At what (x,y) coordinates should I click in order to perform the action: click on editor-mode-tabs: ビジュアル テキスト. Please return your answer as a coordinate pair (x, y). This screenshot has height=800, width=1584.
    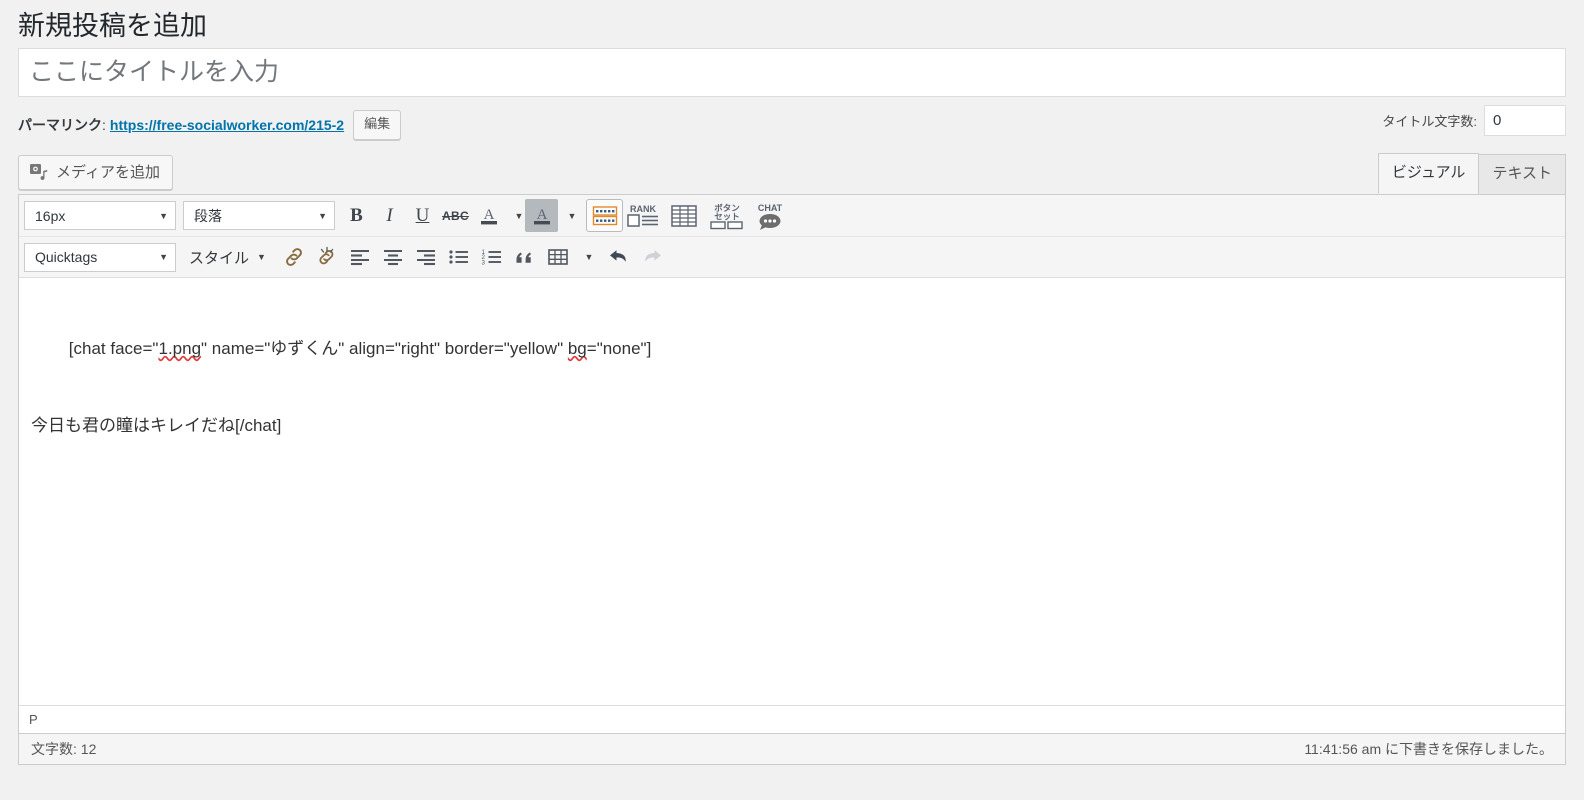
    Looking at the image, I should click on (1471, 173).